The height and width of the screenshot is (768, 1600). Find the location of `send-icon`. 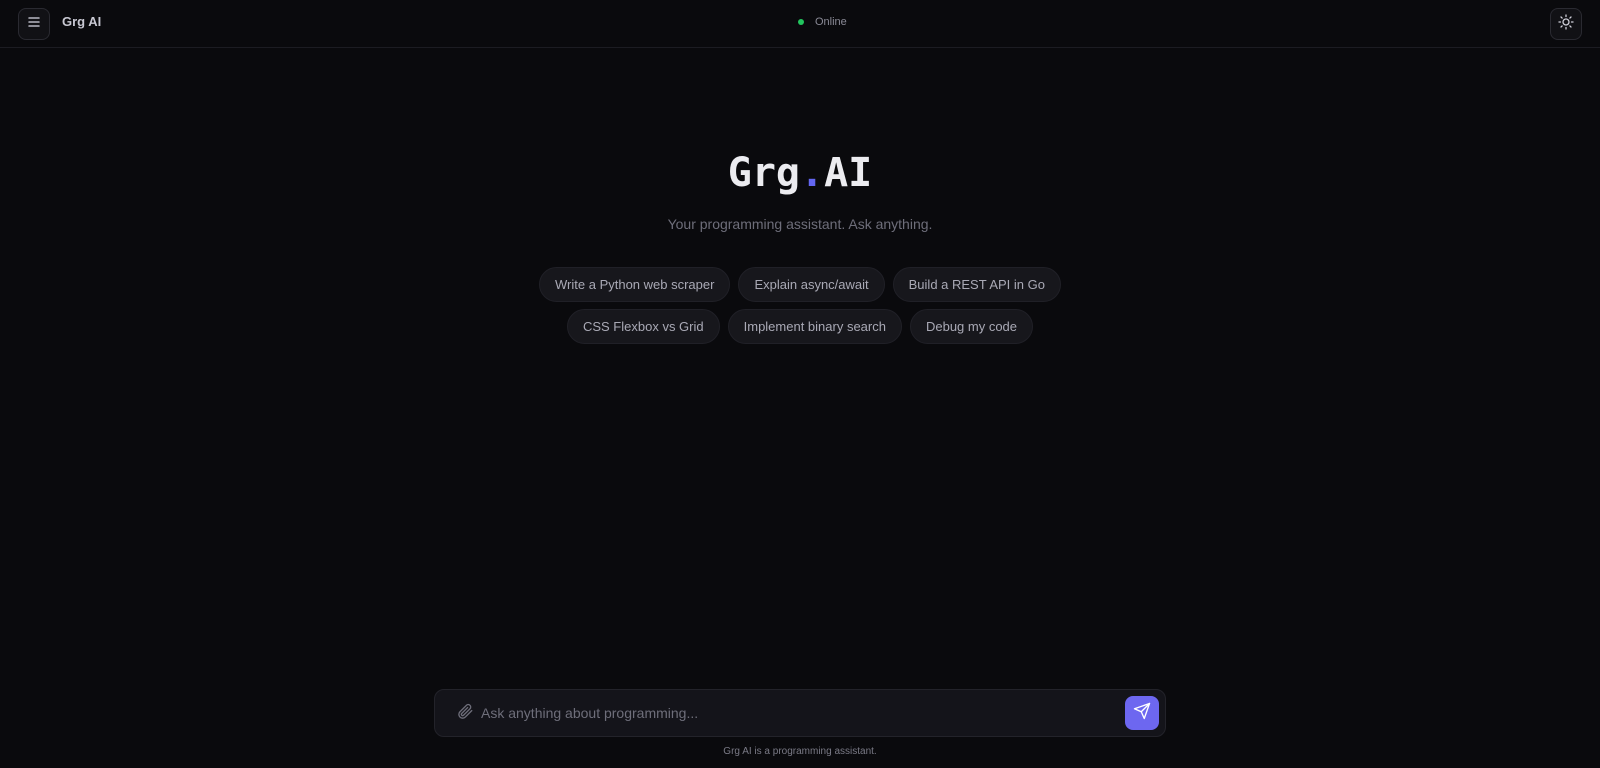

send-icon is located at coordinates (1142, 713).